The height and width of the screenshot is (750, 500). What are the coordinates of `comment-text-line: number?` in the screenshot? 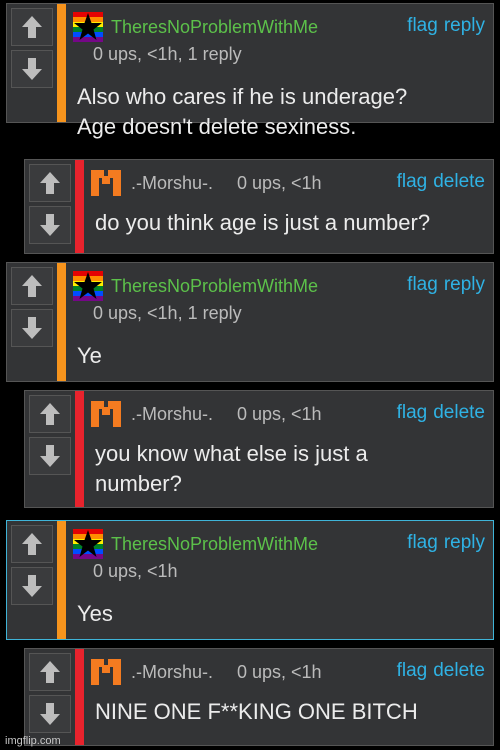 It's located at (138, 483).